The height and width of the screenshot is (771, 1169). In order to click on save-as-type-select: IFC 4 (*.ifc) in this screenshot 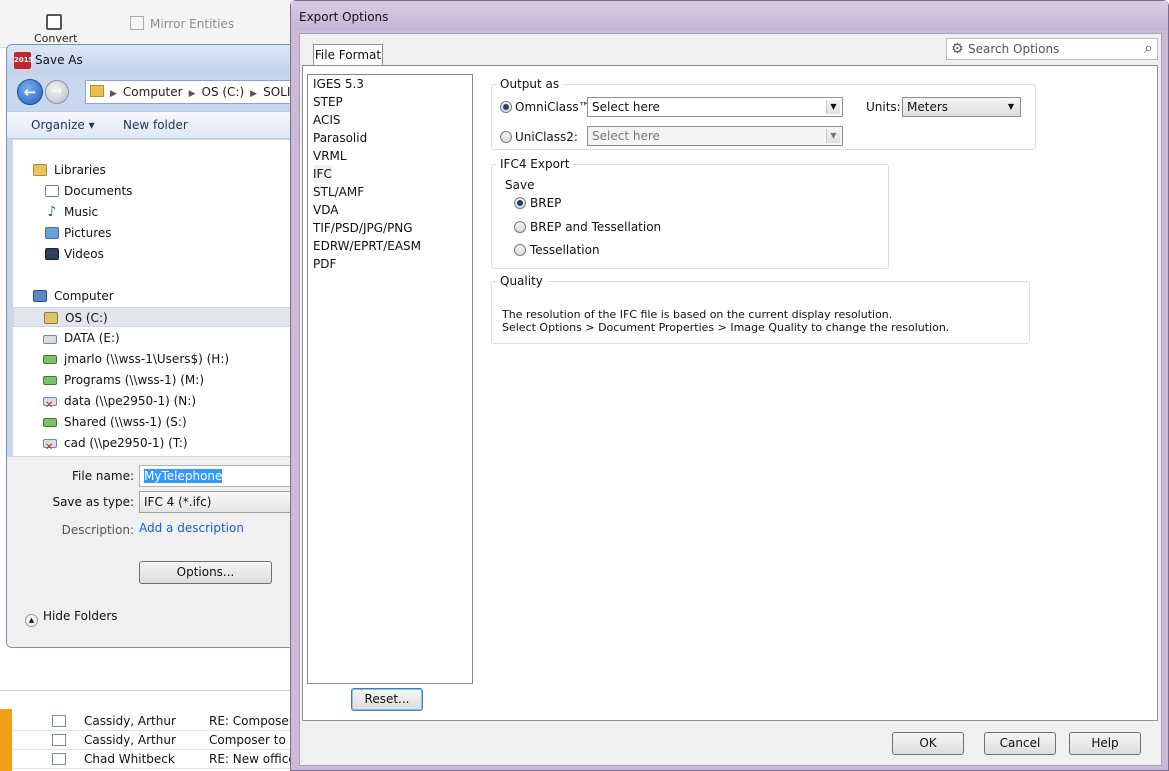, I will do `click(222, 502)`.